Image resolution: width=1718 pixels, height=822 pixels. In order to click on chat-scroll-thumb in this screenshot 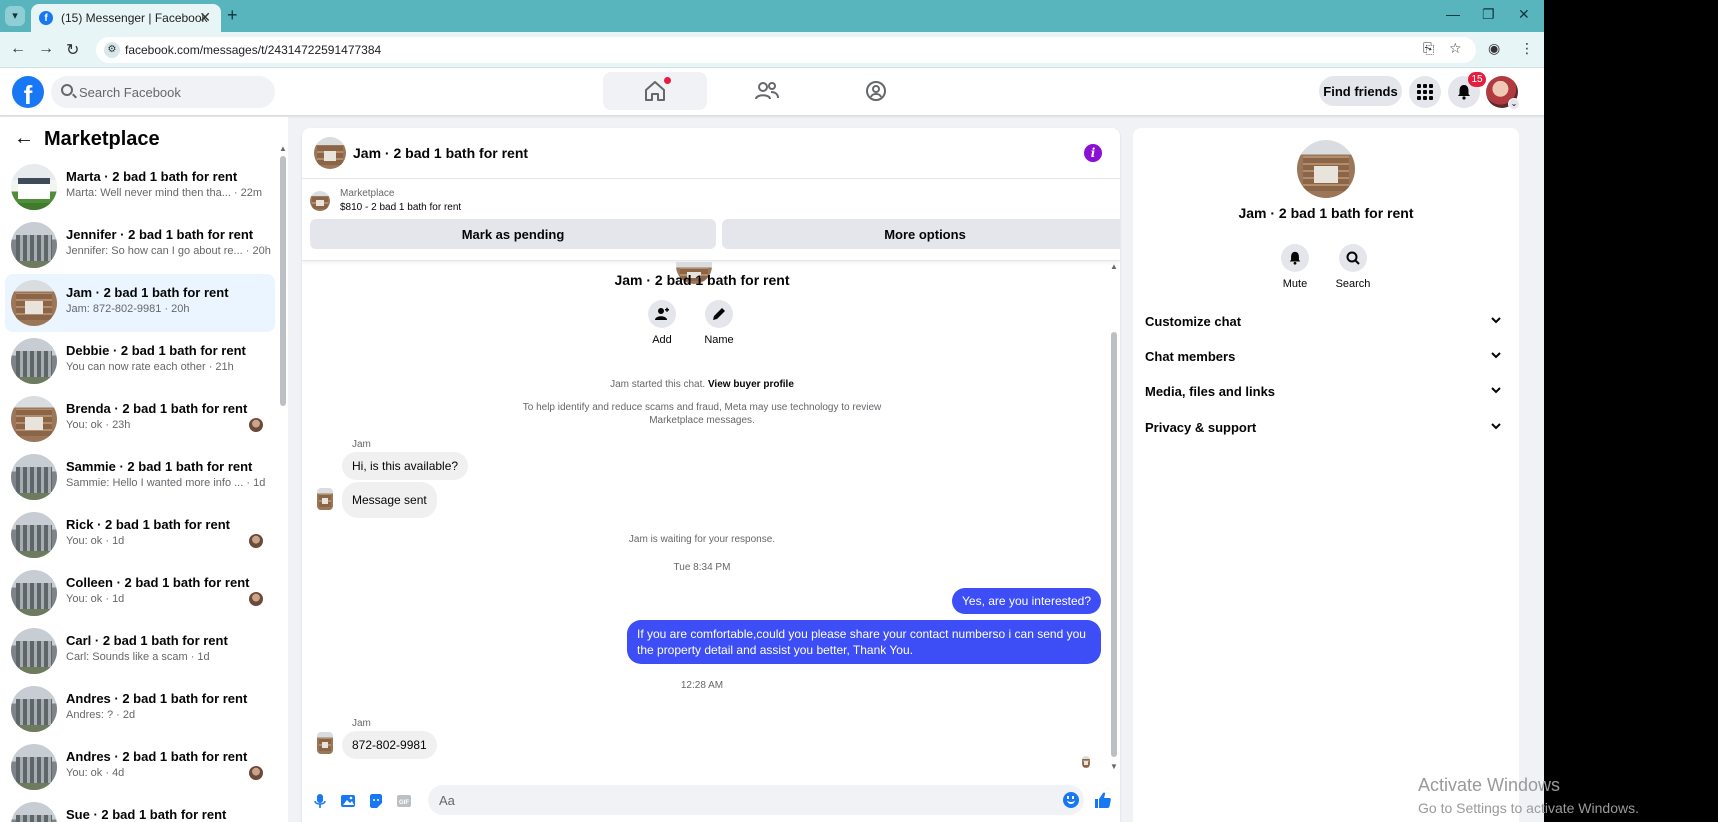, I will do `click(1114, 544)`.